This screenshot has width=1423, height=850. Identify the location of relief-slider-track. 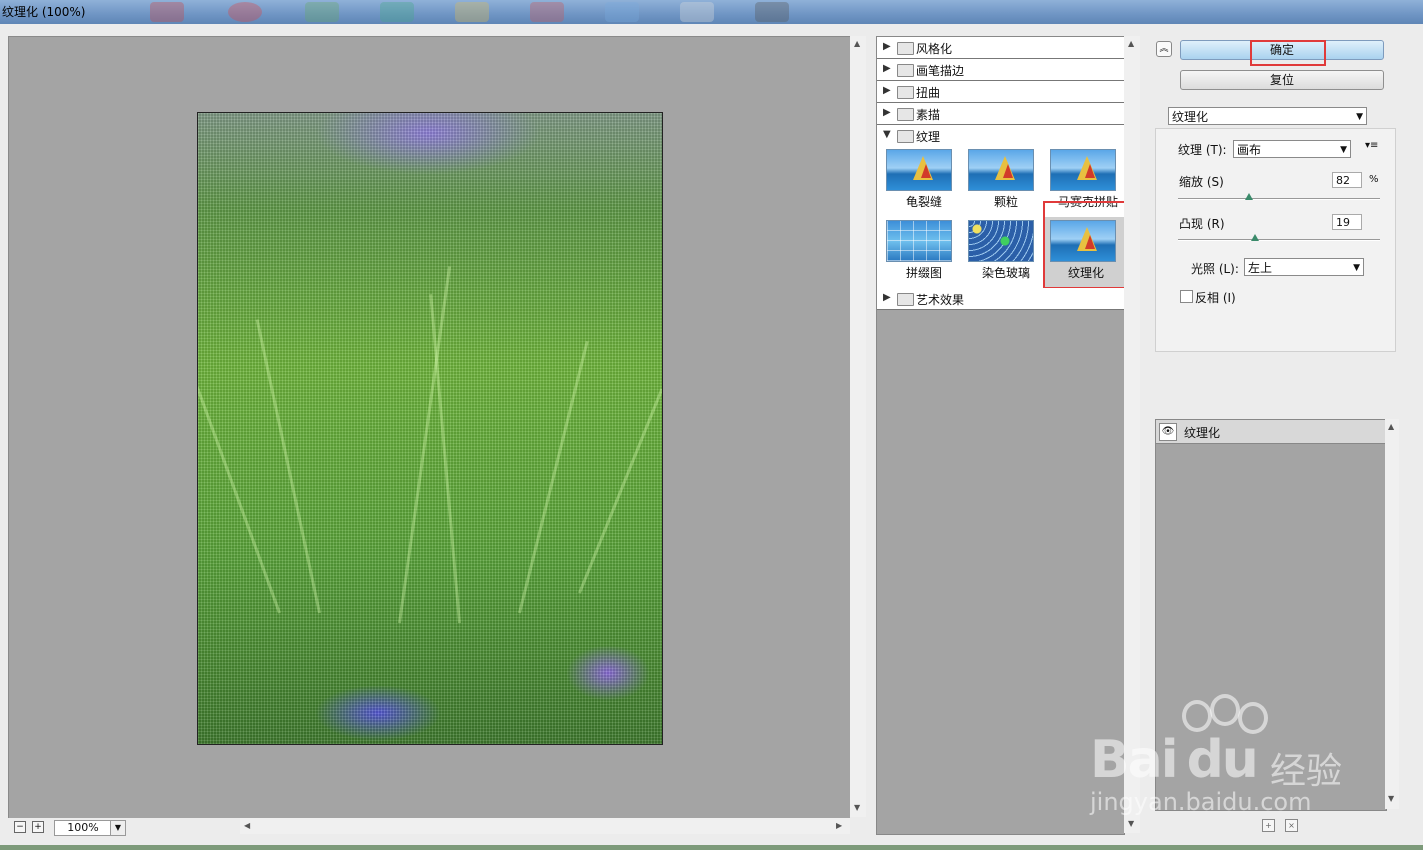
(1279, 240).